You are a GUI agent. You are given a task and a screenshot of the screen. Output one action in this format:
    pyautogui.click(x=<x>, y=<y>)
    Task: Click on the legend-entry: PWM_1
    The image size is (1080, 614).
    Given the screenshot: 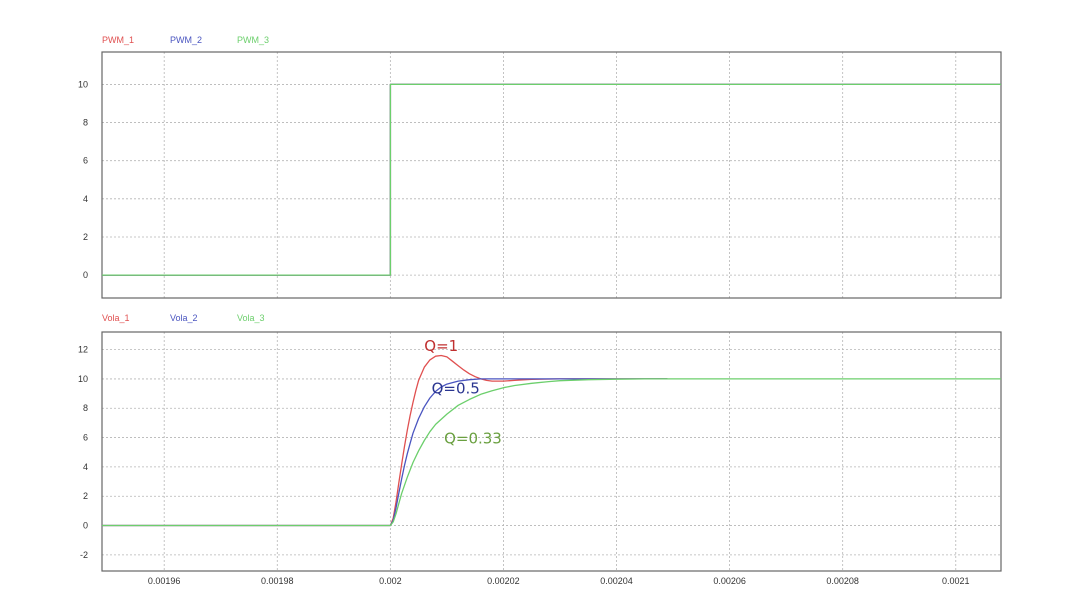 What is the action you would take?
    pyautogui.click(x=118, y=40)
    